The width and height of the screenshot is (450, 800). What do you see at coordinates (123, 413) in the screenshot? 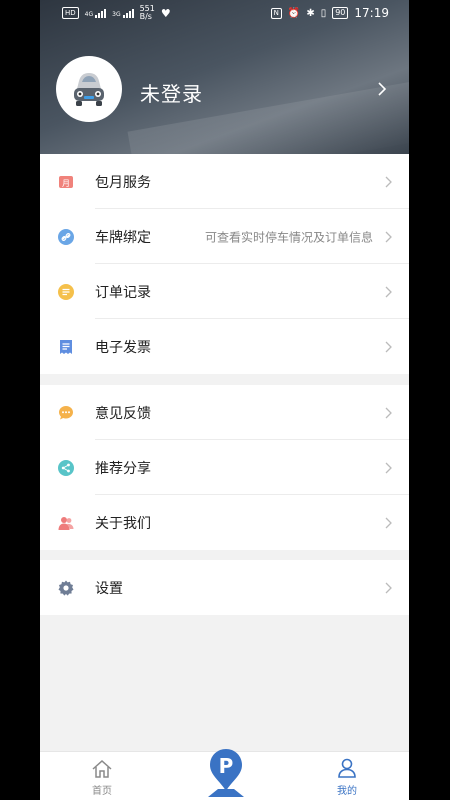
I see `menu-label: 意见反馈` at bounding box center [123, 413].